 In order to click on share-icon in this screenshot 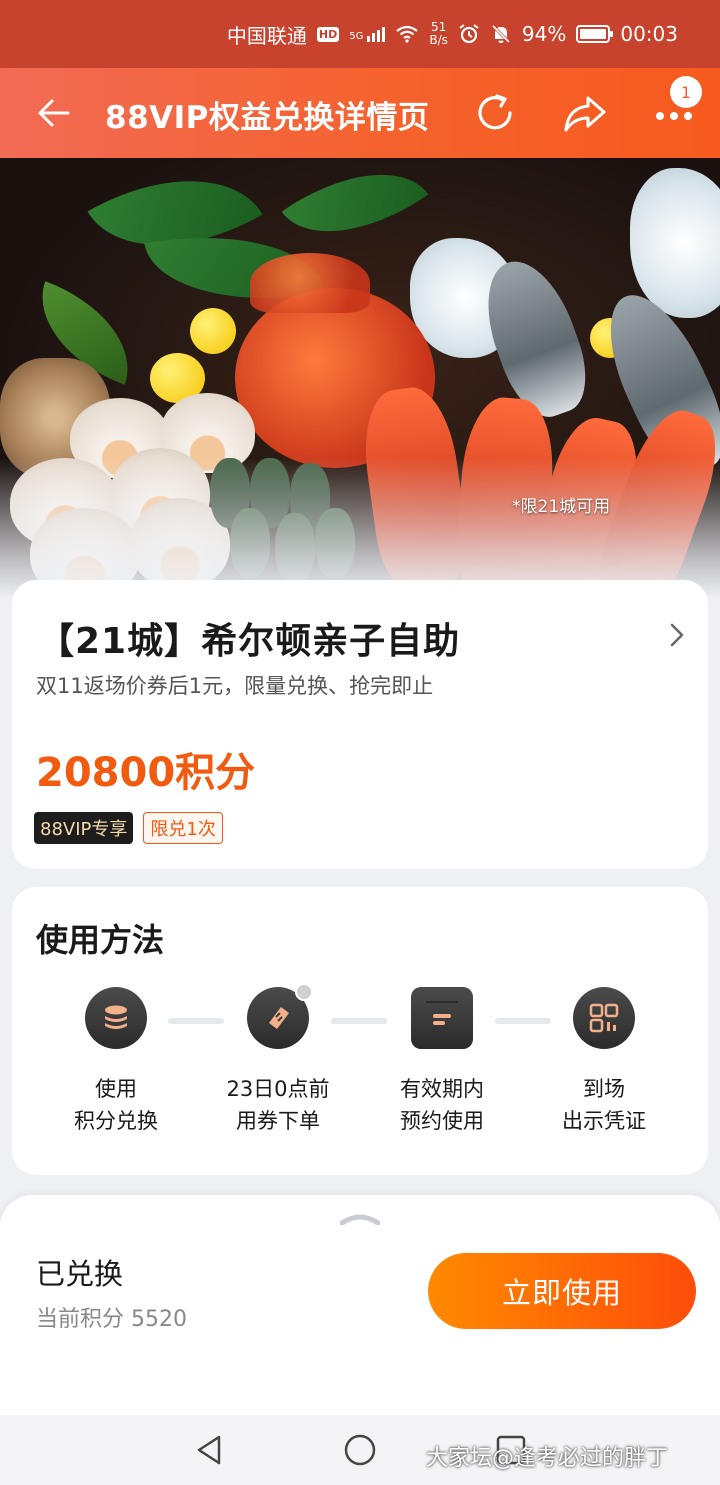, I will do `click(585, 113)`.